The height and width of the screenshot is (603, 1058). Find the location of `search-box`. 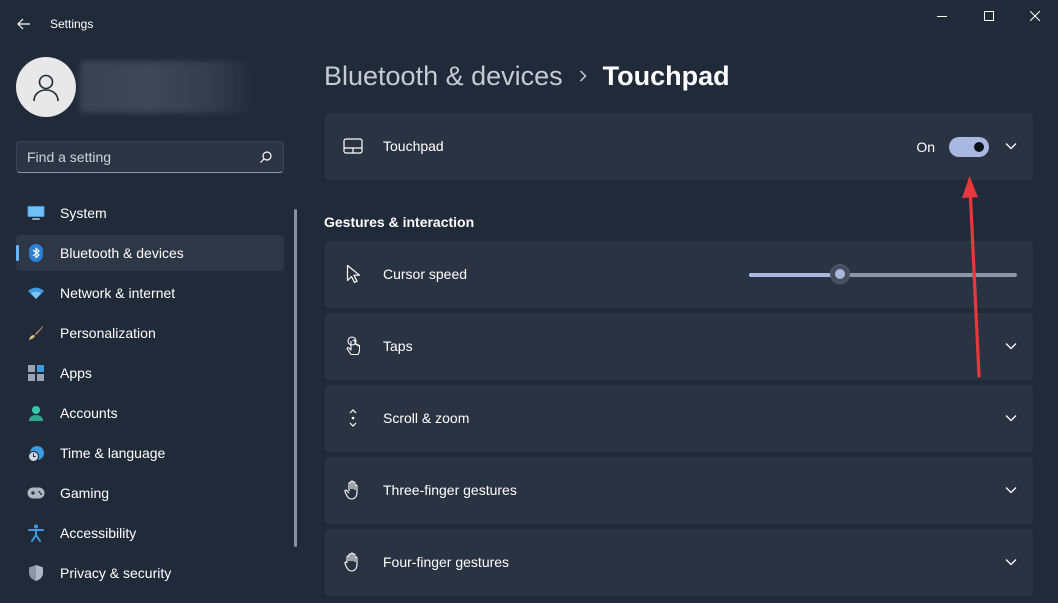

search-box is located at coordinates (150, 157).